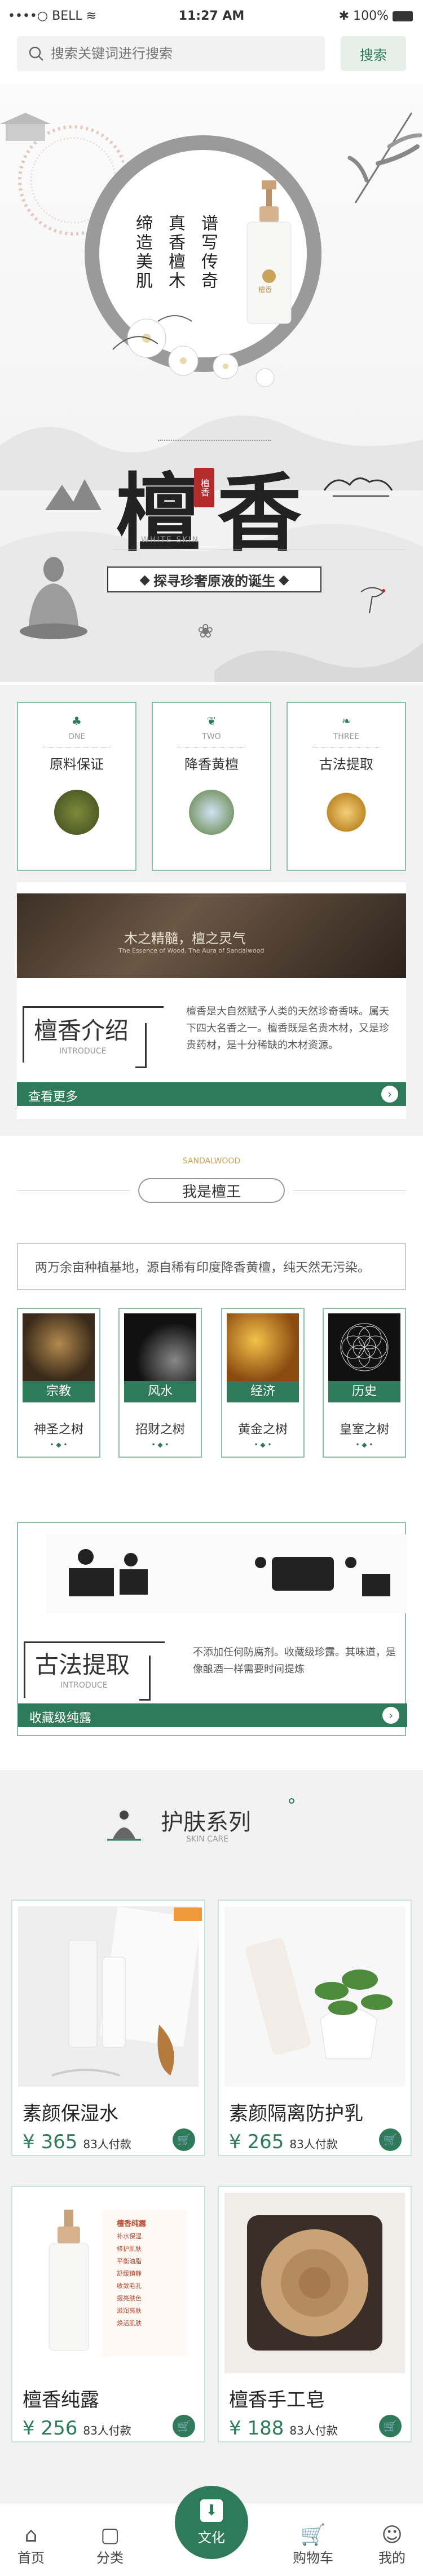 The image size is (423, 2576). Describe the element at coordinates (129, 2298) in the screenshot. I see `feature-item: 提亮肤色` at that location.